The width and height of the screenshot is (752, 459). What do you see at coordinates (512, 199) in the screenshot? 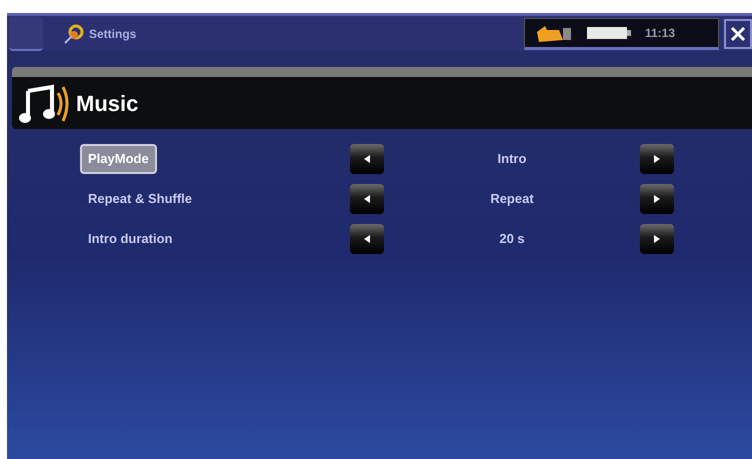
I see `setting-value: Repeat` at bounding box center [512, 199].